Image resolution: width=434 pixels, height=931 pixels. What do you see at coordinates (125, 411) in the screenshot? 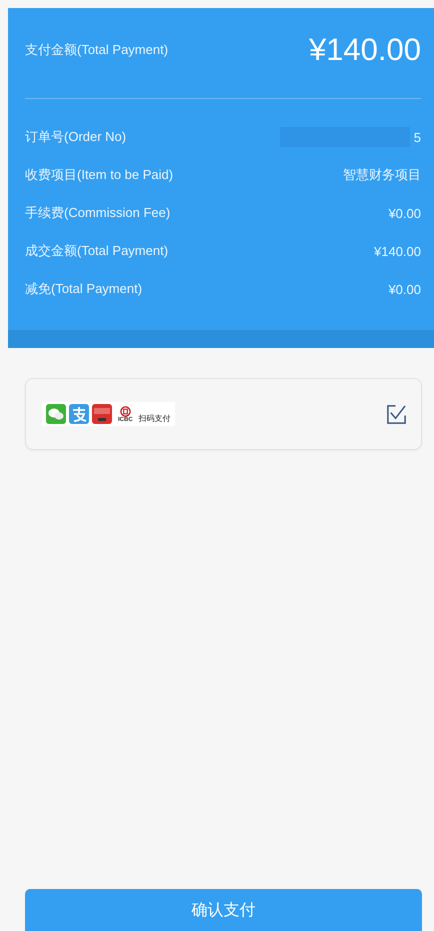
I see `bank-logo-icon` at bounding box center [125, 411].